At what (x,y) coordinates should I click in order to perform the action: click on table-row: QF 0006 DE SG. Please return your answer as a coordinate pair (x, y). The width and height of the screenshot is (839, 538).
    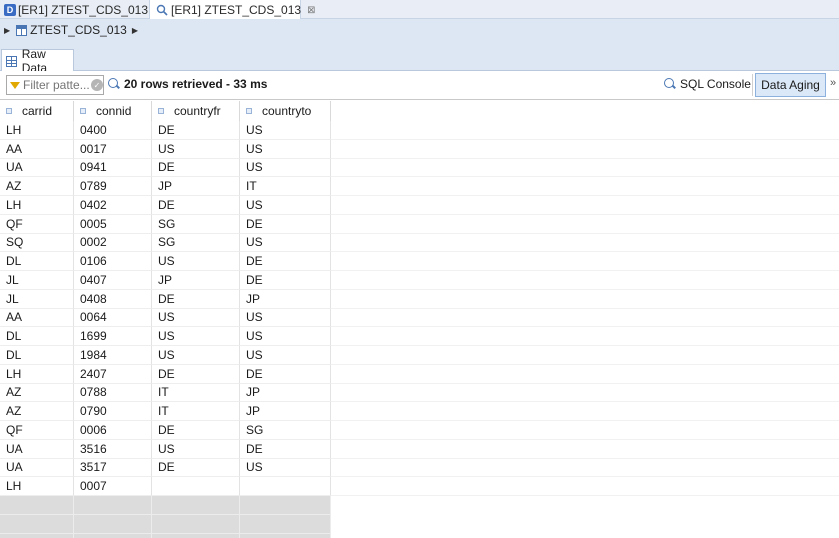
    Looking at the image, I should click on (419, 430).